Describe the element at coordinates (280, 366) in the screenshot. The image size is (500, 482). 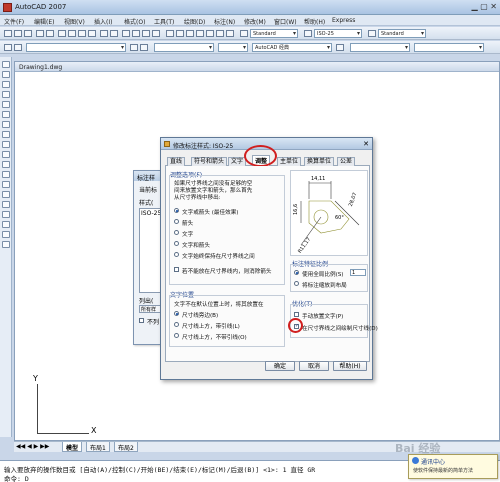
I see `ok-button: 确定` at that location.